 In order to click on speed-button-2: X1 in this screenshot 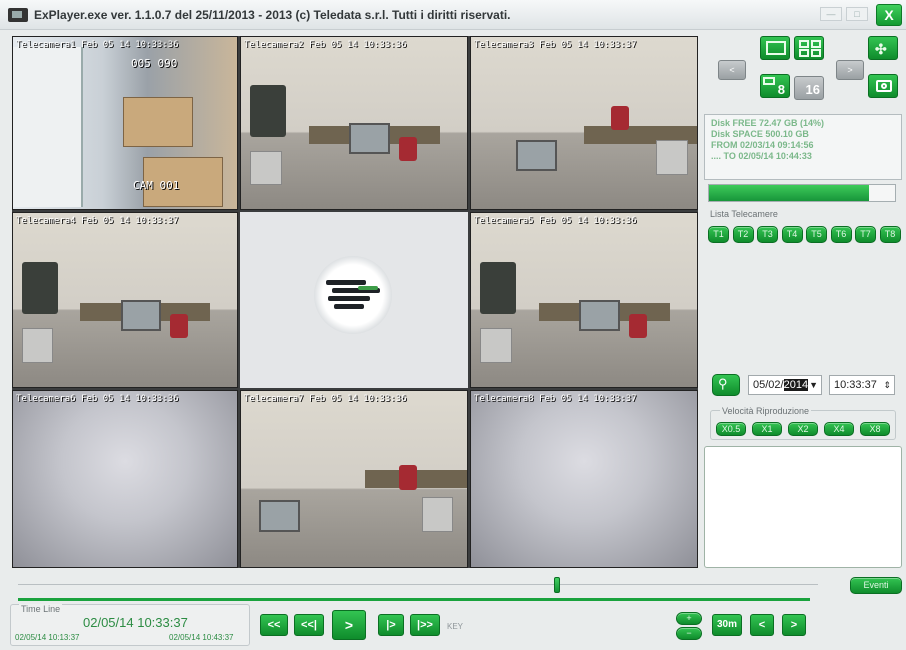, I will do `click(767, 429)`.